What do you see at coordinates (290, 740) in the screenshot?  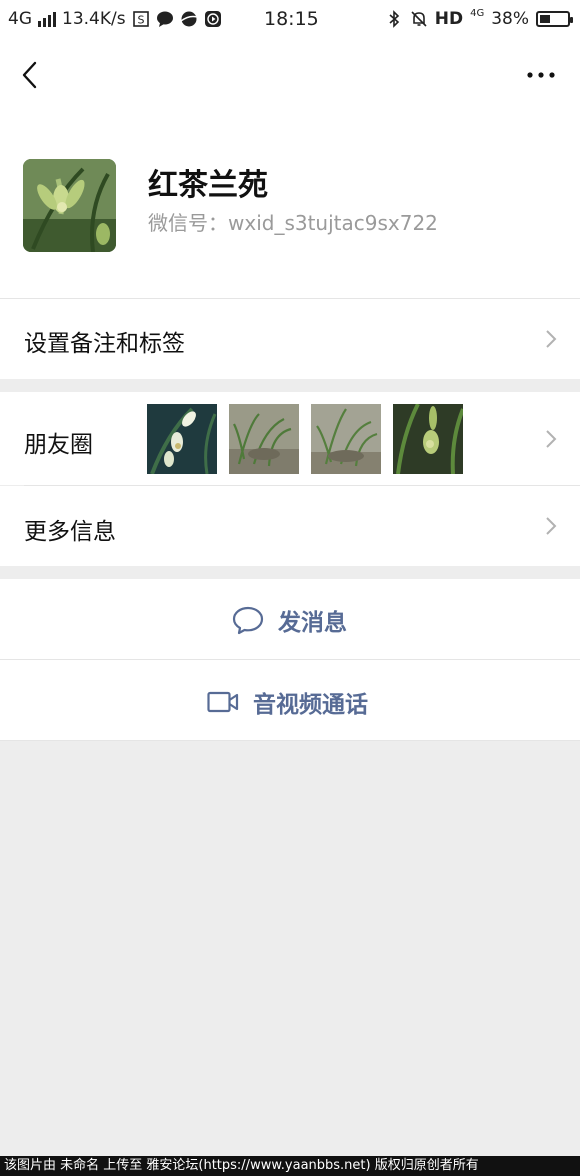 I see `divider` at bounding box center [290, 740].